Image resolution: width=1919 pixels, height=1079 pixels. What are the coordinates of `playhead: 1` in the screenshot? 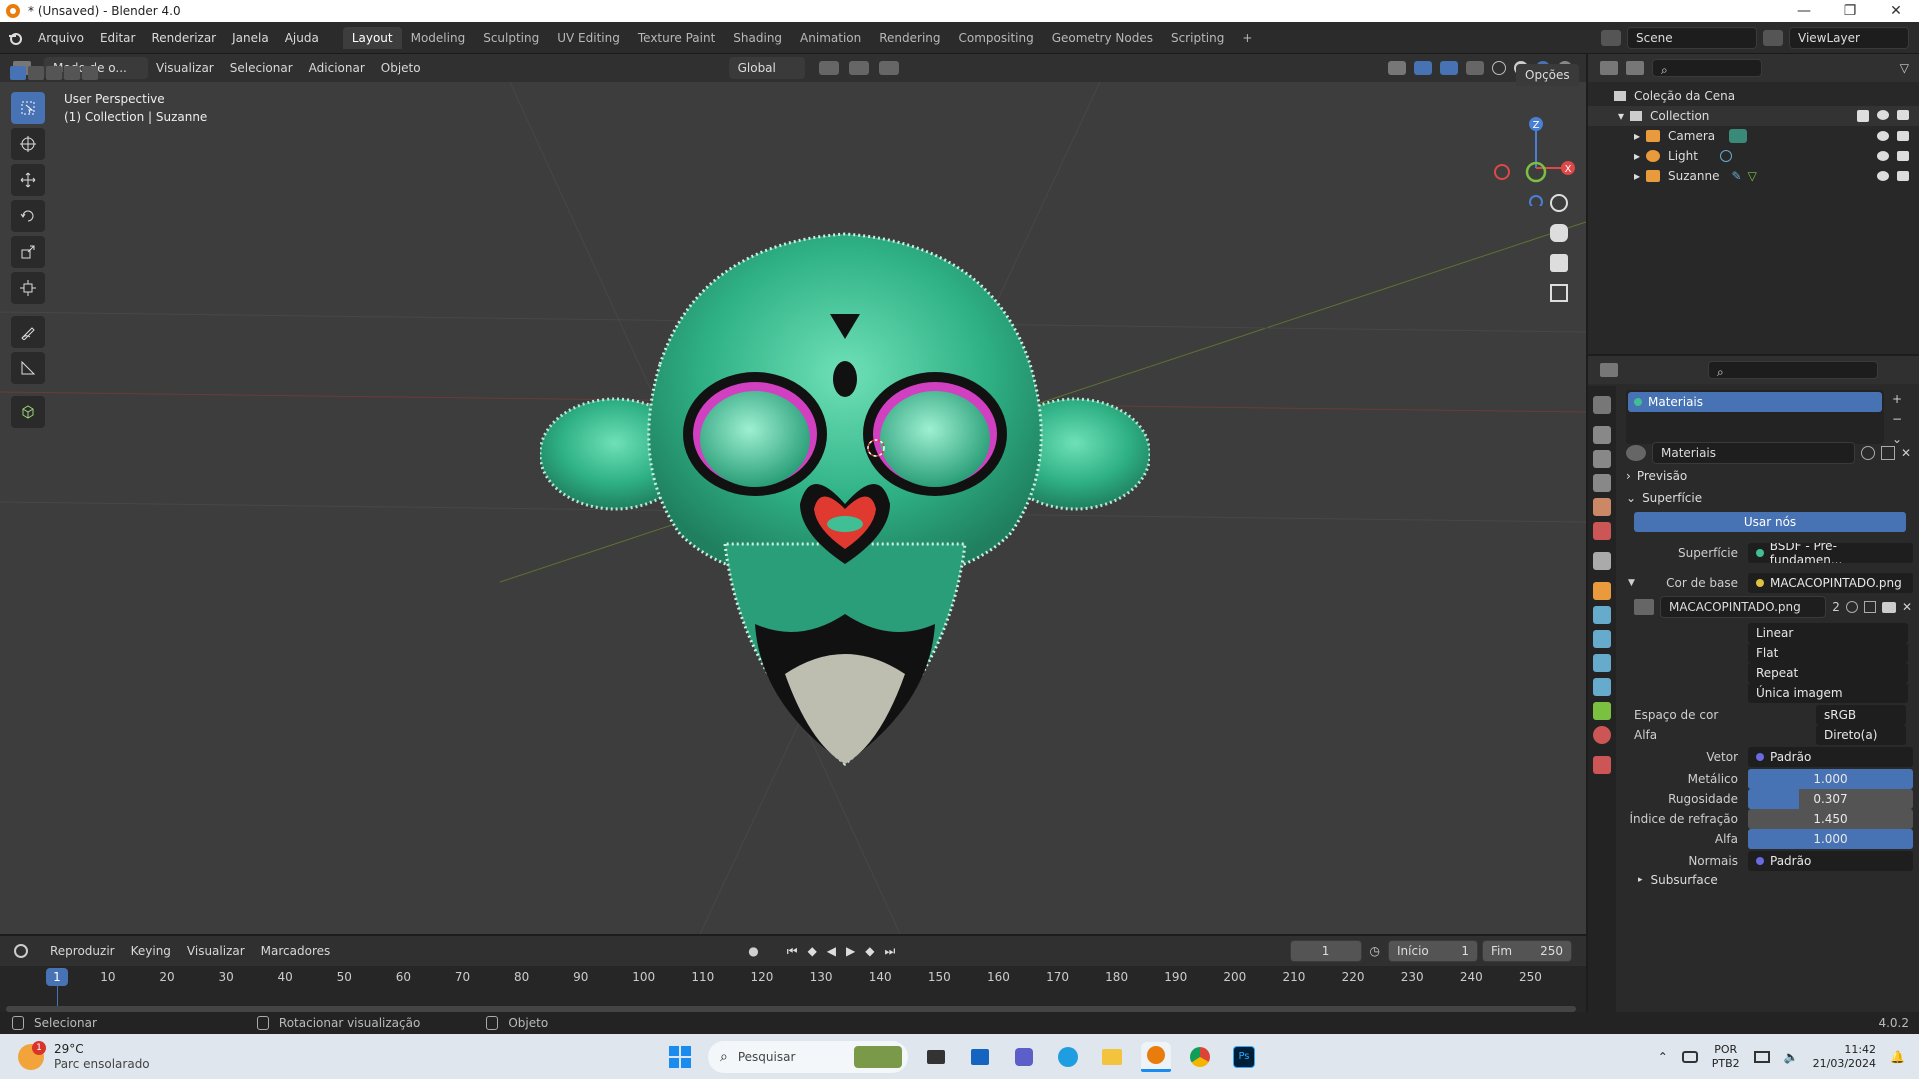 It's located at (57, 977).